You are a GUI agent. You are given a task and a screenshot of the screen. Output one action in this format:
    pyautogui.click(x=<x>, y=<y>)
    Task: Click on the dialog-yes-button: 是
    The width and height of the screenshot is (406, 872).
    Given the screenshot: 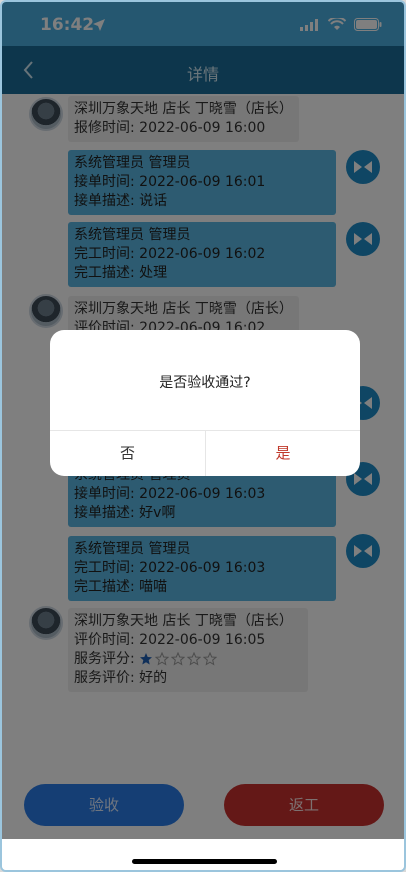 What is the action you would take?
    pyautogui.click(x=283, y=453)
    